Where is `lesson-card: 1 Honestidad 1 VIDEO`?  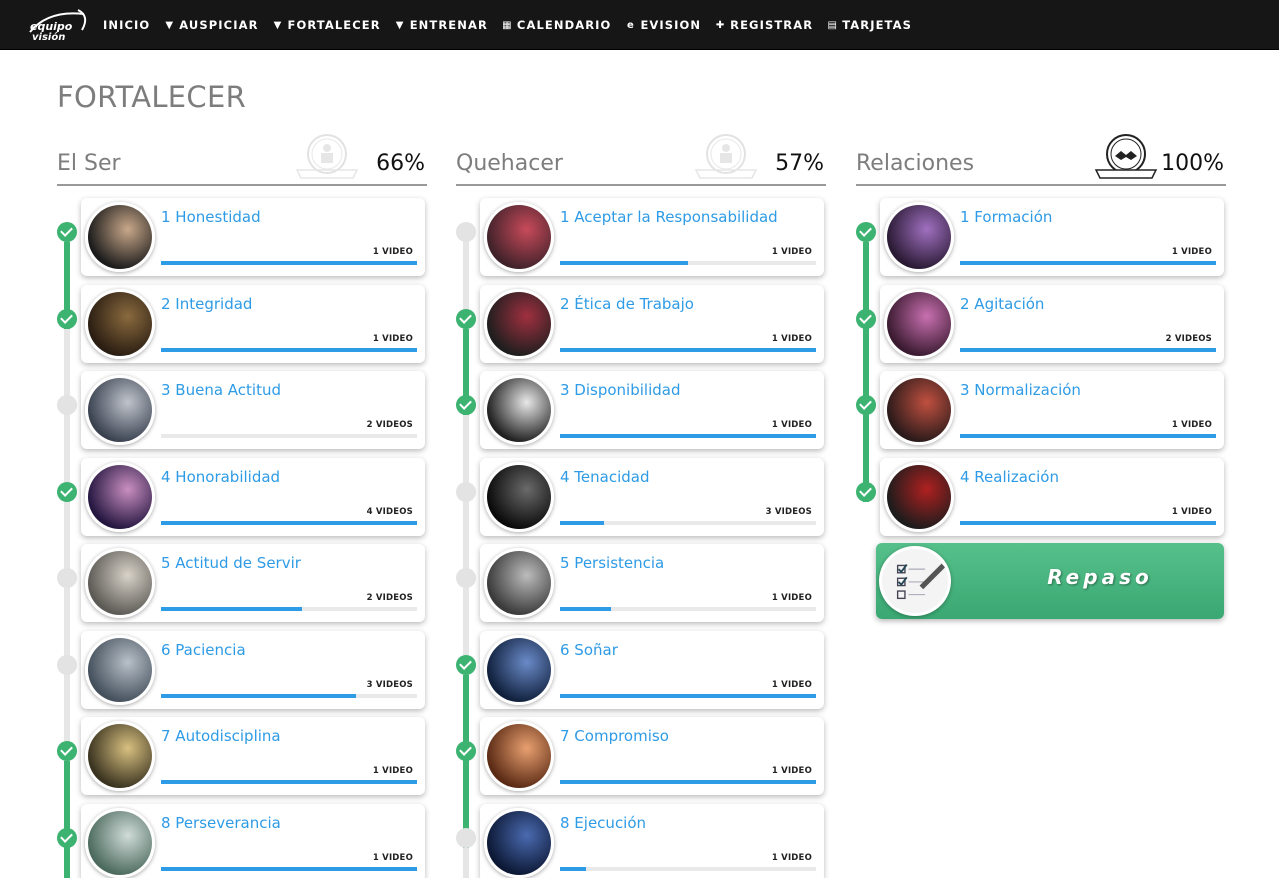 lesson-card: 1 Honestidad 1 VIDEO is located at coordinates (253, 237).